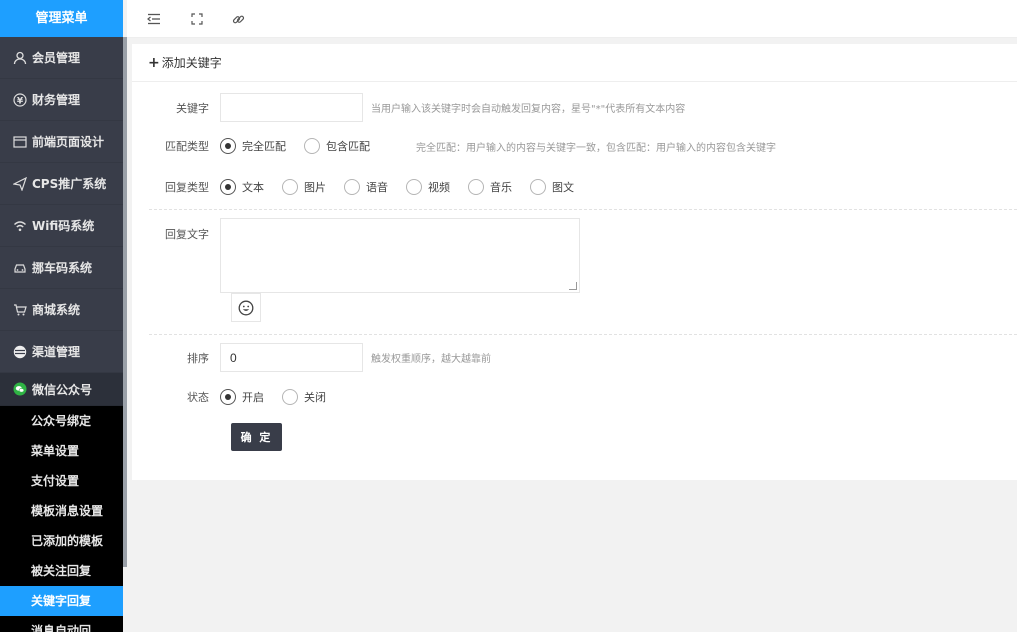 The height and width of the screenshot is (632, 1017). I want to click on submenu-item-added-templates: 已添加的模板, so click(61, 541).